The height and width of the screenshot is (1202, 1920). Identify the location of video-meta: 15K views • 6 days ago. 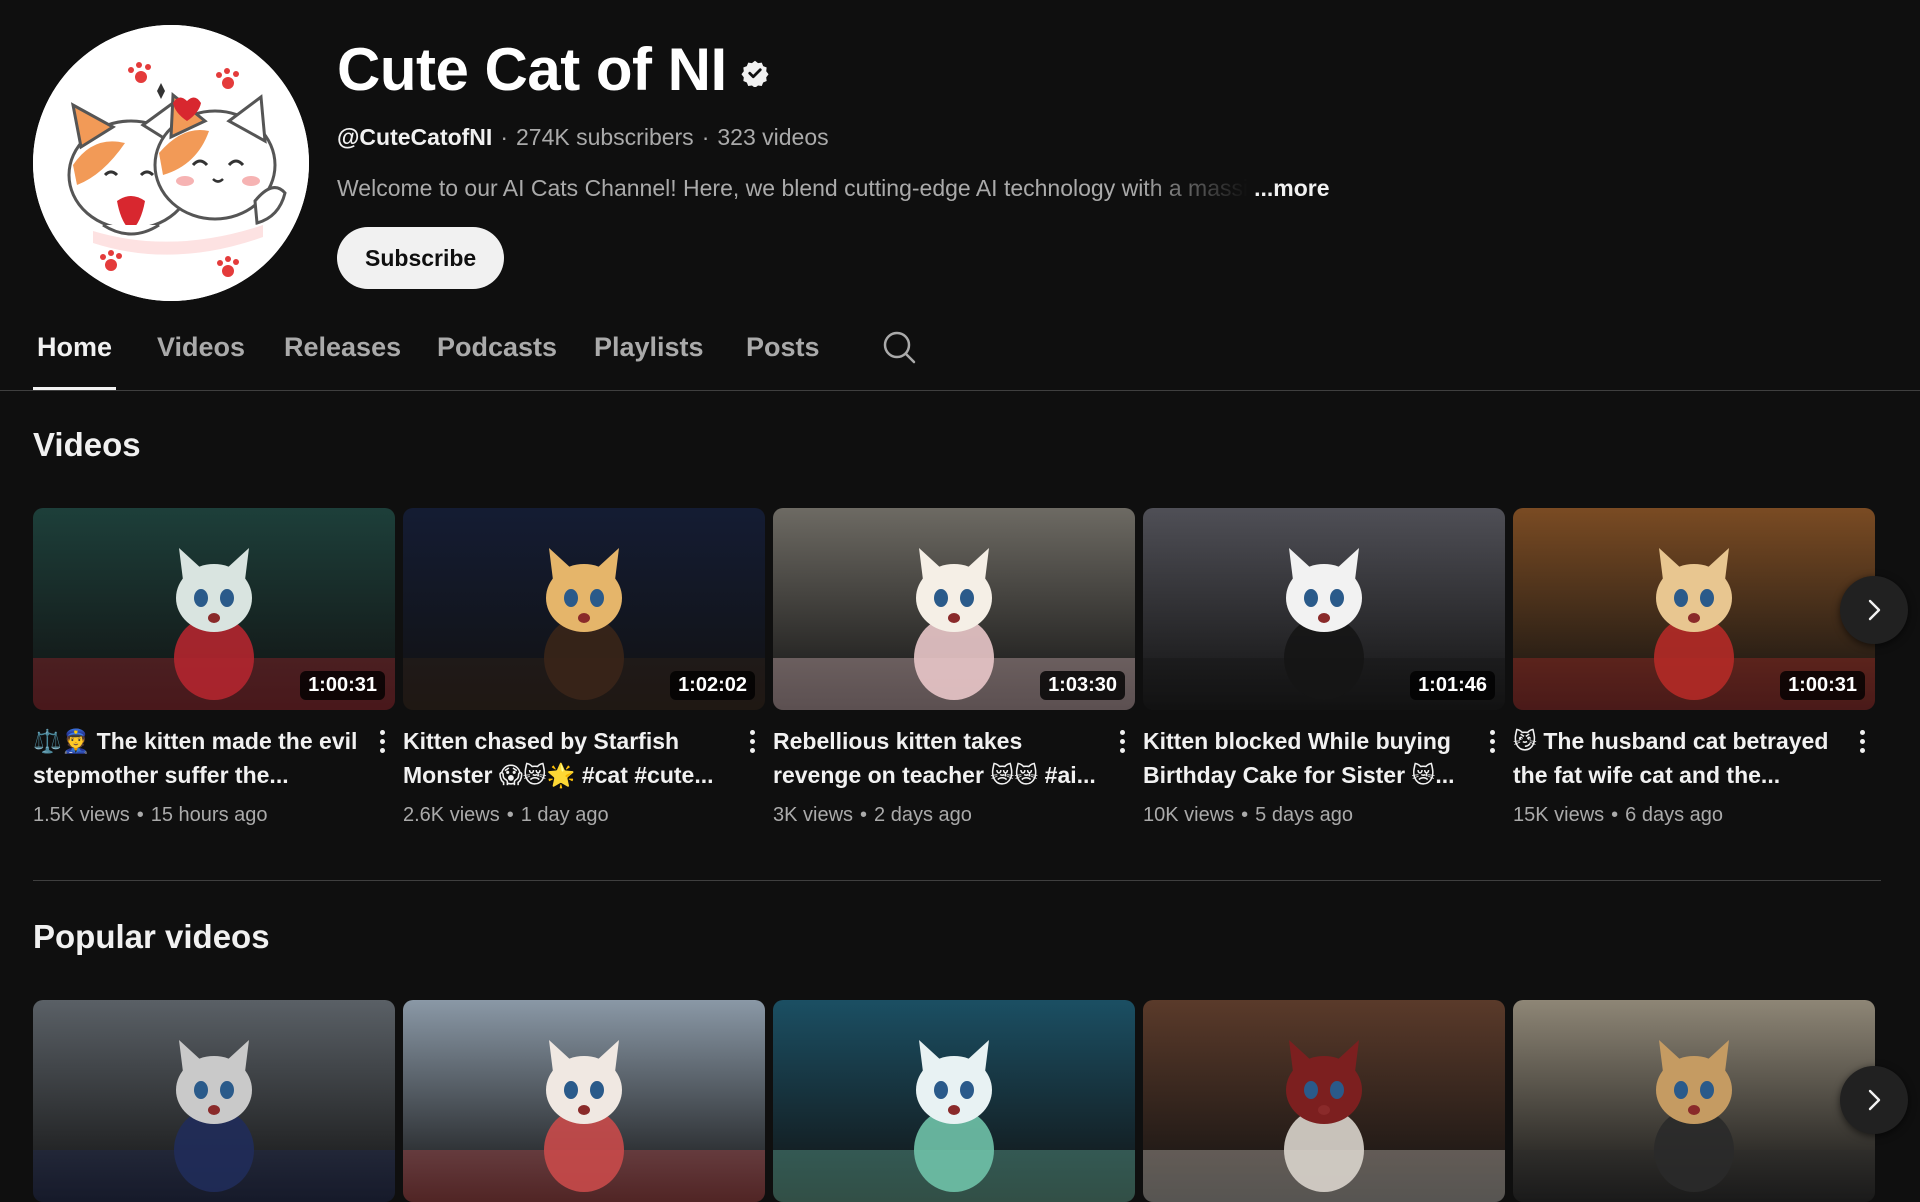
(1676, 818).